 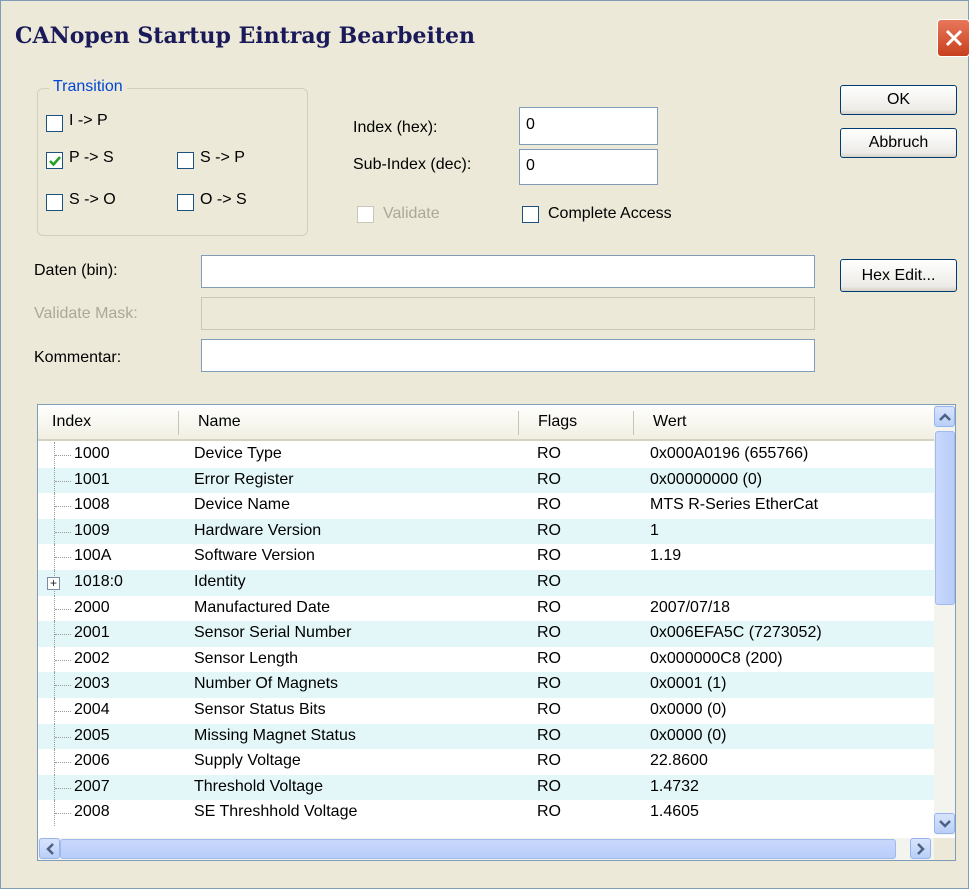 I want to click on table-row: 1000 Device Type RO 0x000A0196 (655766), so click(x=486, y=455).